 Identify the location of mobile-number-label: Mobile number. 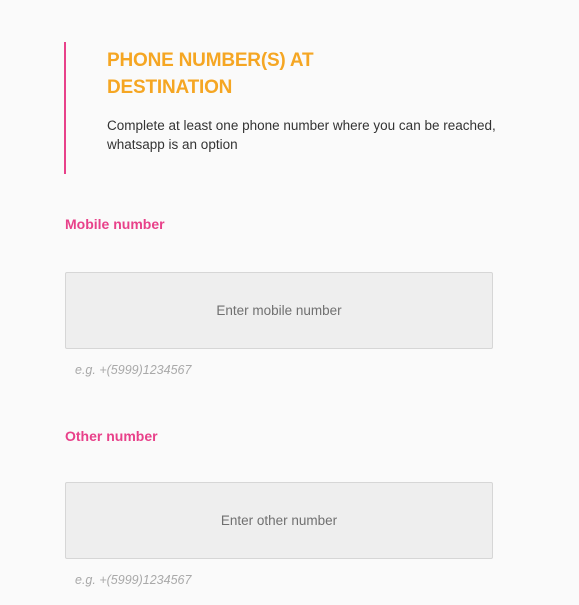
(115, 224).